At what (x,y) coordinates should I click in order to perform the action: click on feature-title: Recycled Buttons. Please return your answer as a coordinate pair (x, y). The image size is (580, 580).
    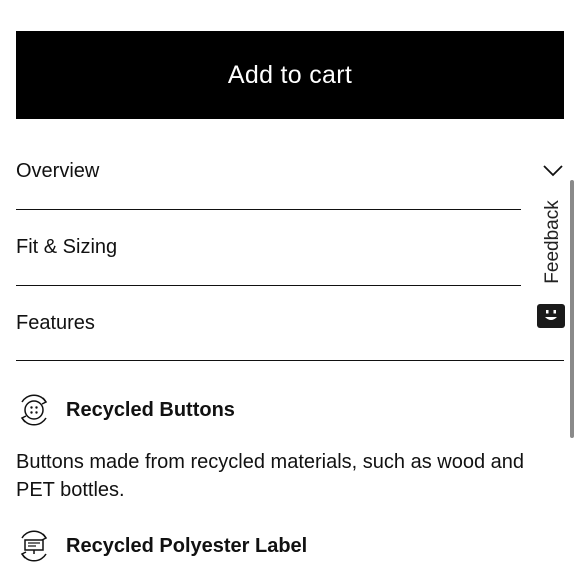
    Looking at the image, I should click on (150, 409).